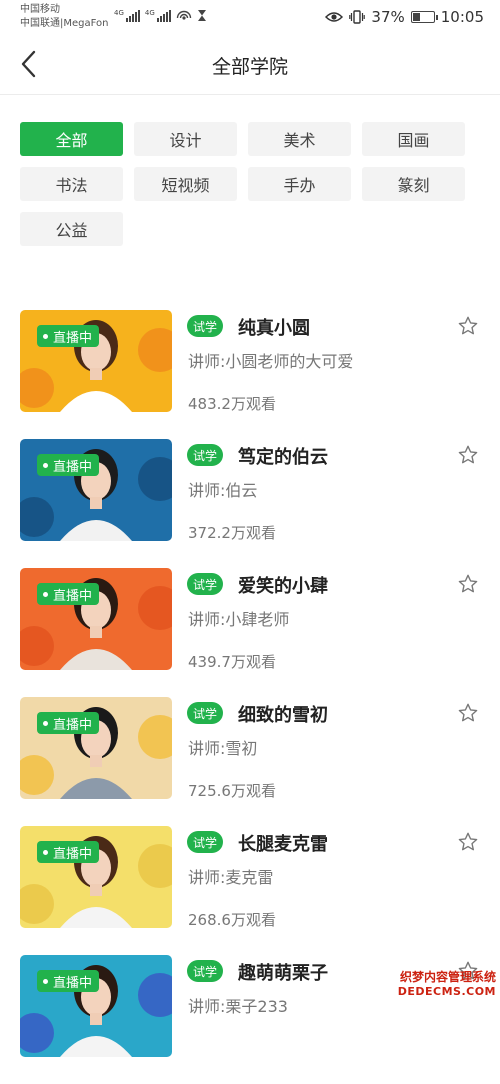  I want to click on network-icons: 4G 4G, so click(160, 15).